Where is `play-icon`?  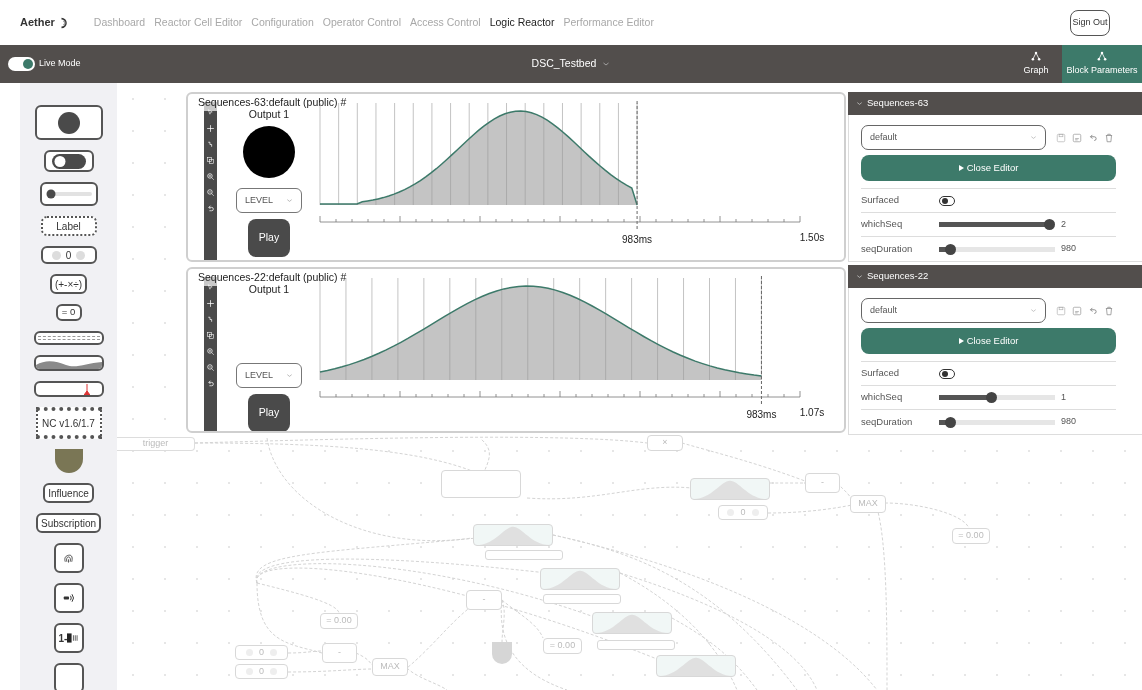 play-icon is located at coordinates (961, 341).